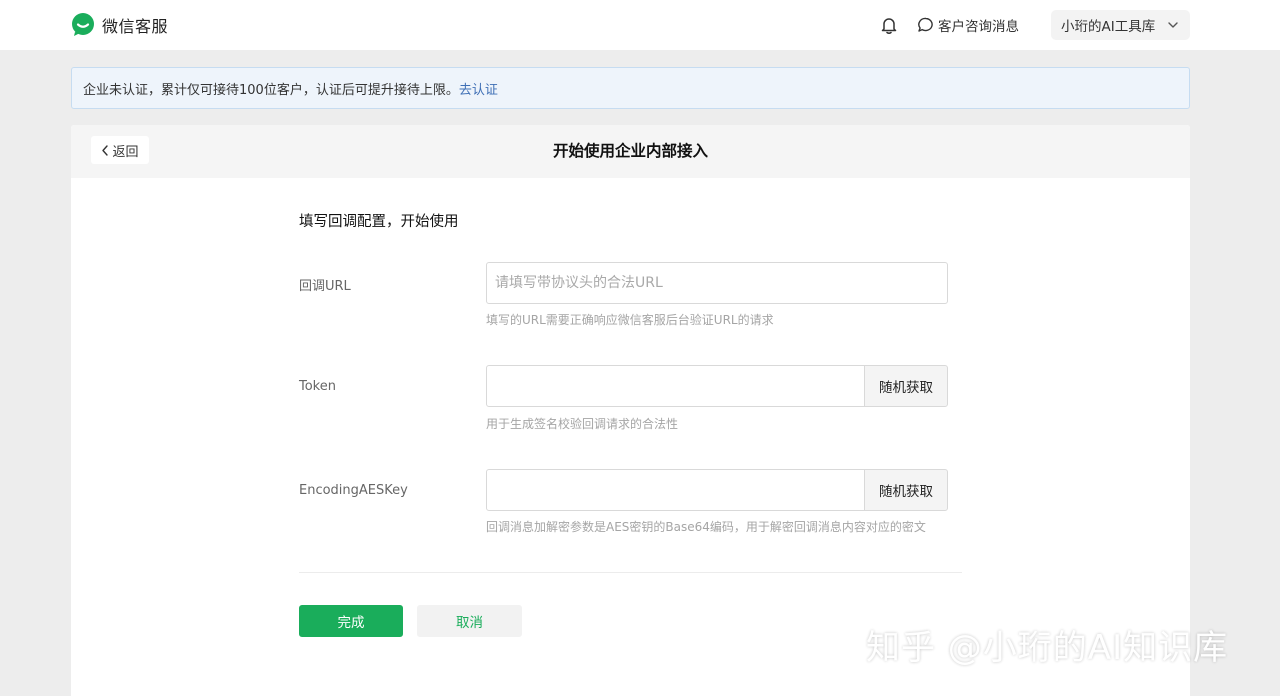 The height and width of the screenshot is (696, 1280). I want to click on aes-key-input, so click(675, 490).